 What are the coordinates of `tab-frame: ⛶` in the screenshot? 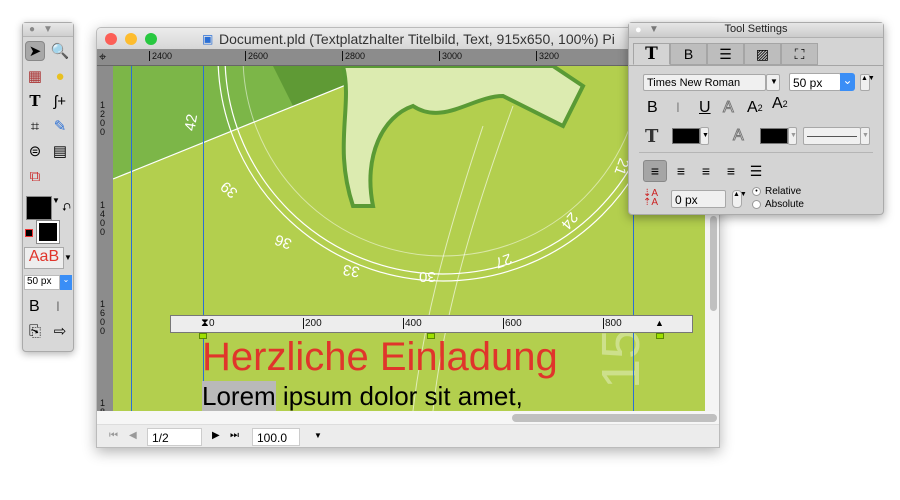 It's located at (799, 54).